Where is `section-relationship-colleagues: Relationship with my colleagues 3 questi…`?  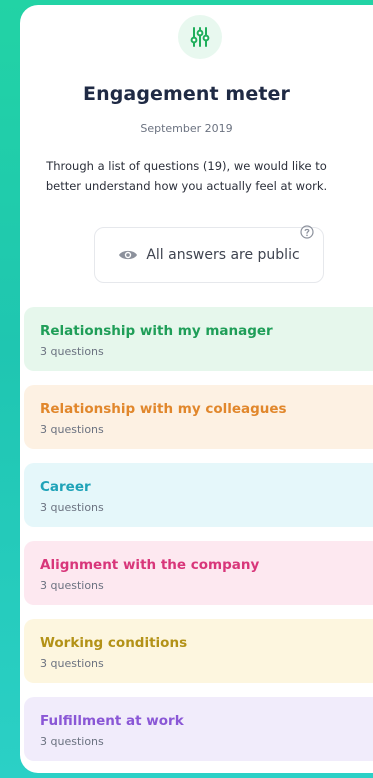 section-relationship-colleagues: Relationship with my colleagues 3 questi… is located at coordinates (198, 417).